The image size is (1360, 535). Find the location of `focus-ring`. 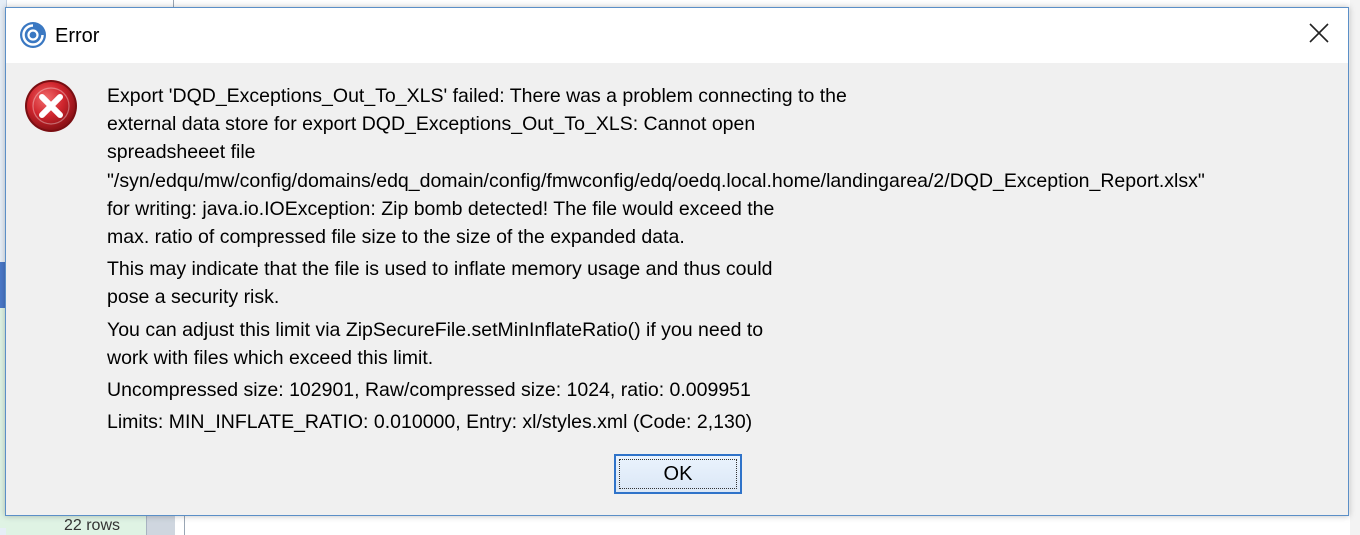

focus-ring is located at coordinates (678, 474).